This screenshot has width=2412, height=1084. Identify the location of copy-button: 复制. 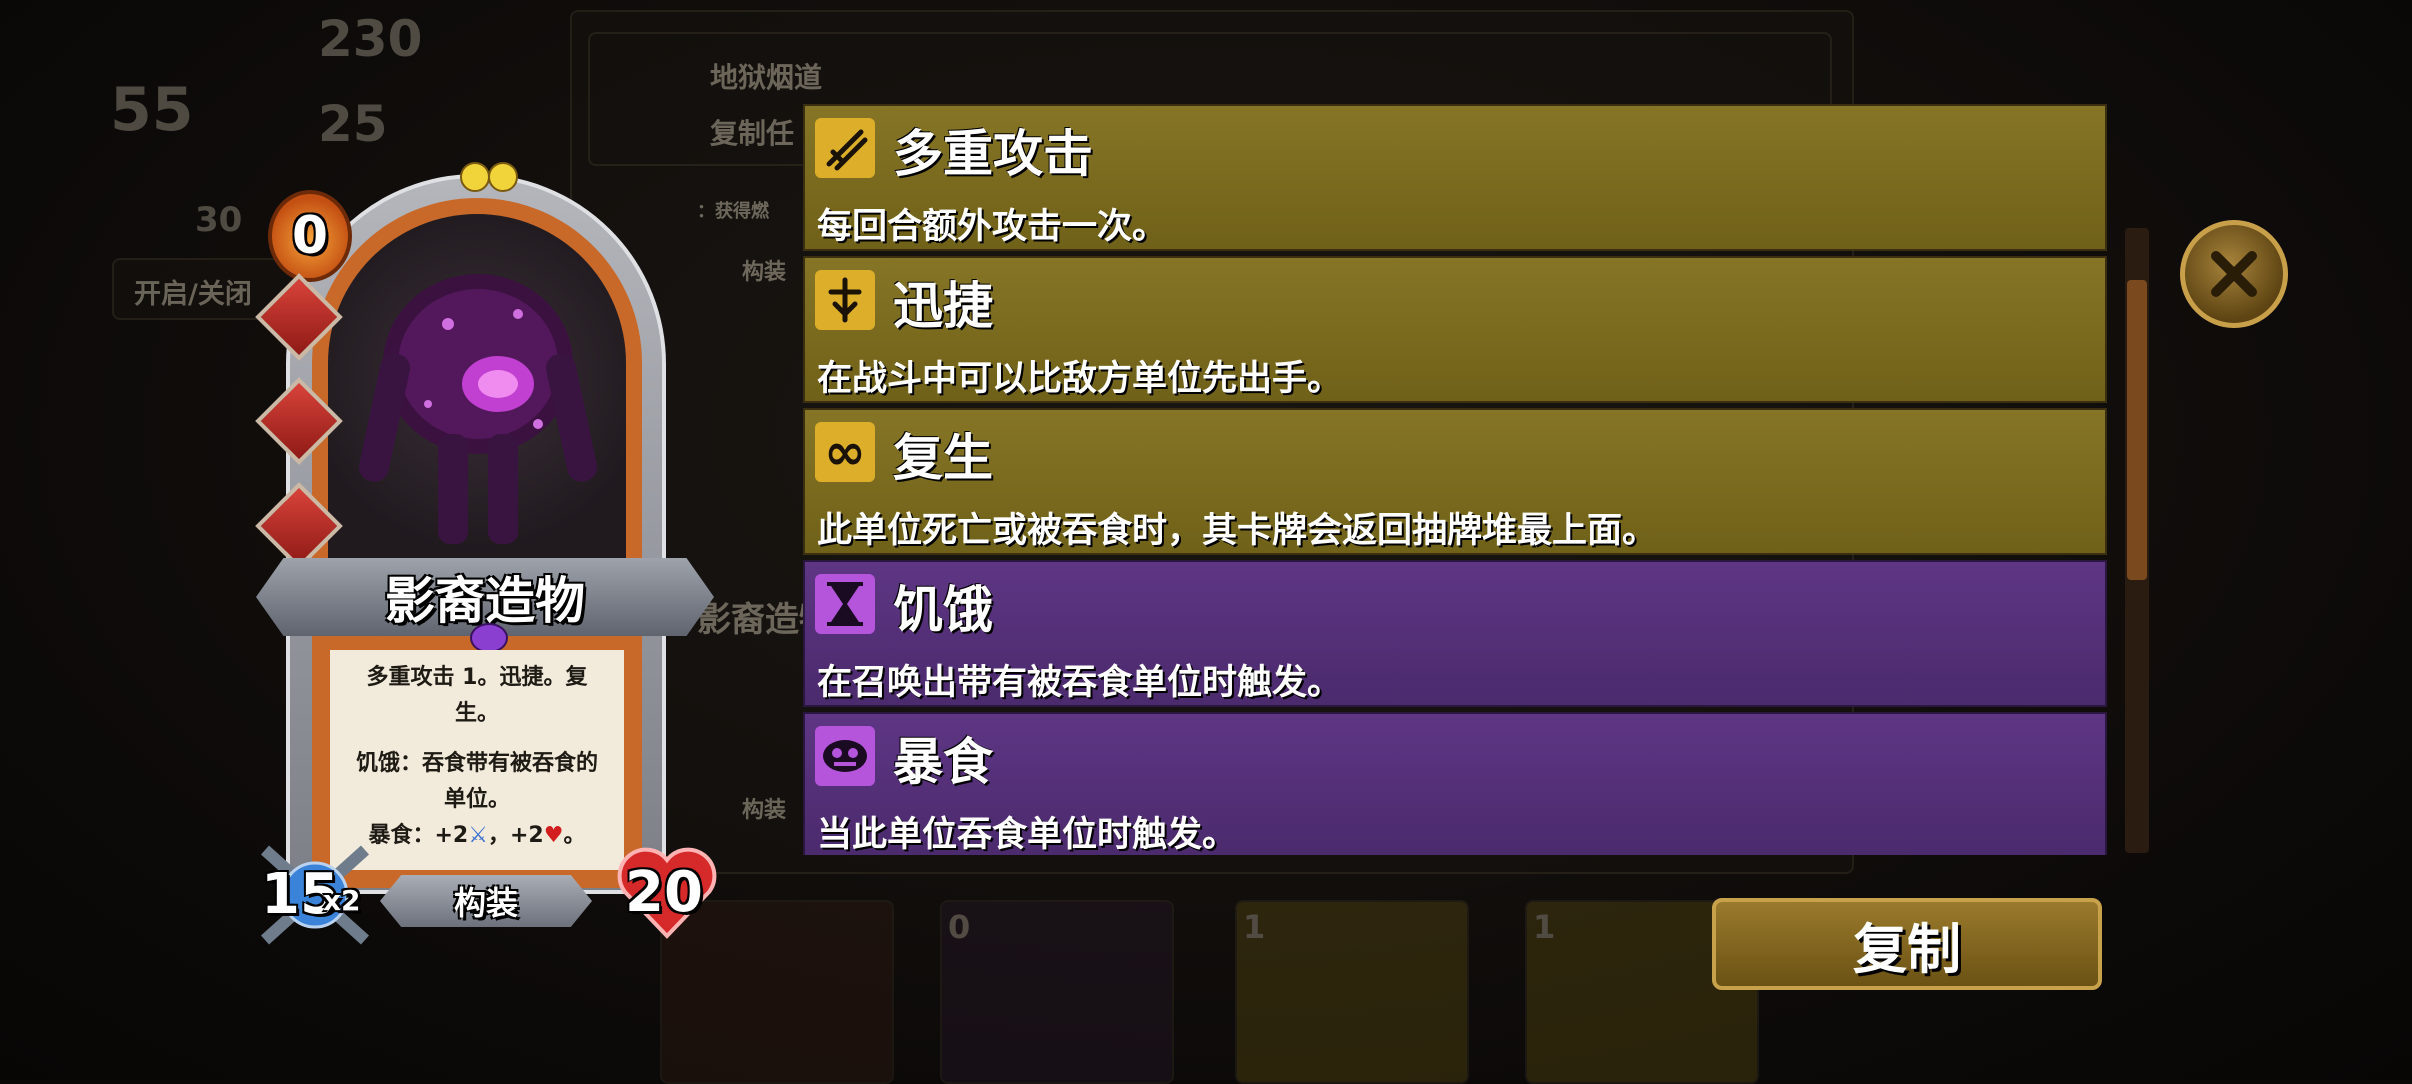
(1907, 944).